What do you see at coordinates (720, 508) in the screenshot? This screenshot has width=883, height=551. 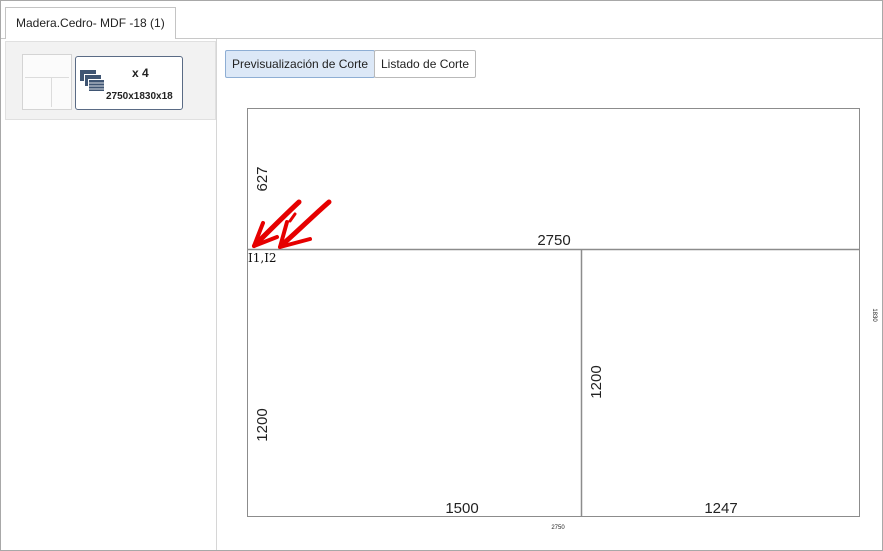 I see `piece-2-width-label: 1247` at bounding box center [720, 508].